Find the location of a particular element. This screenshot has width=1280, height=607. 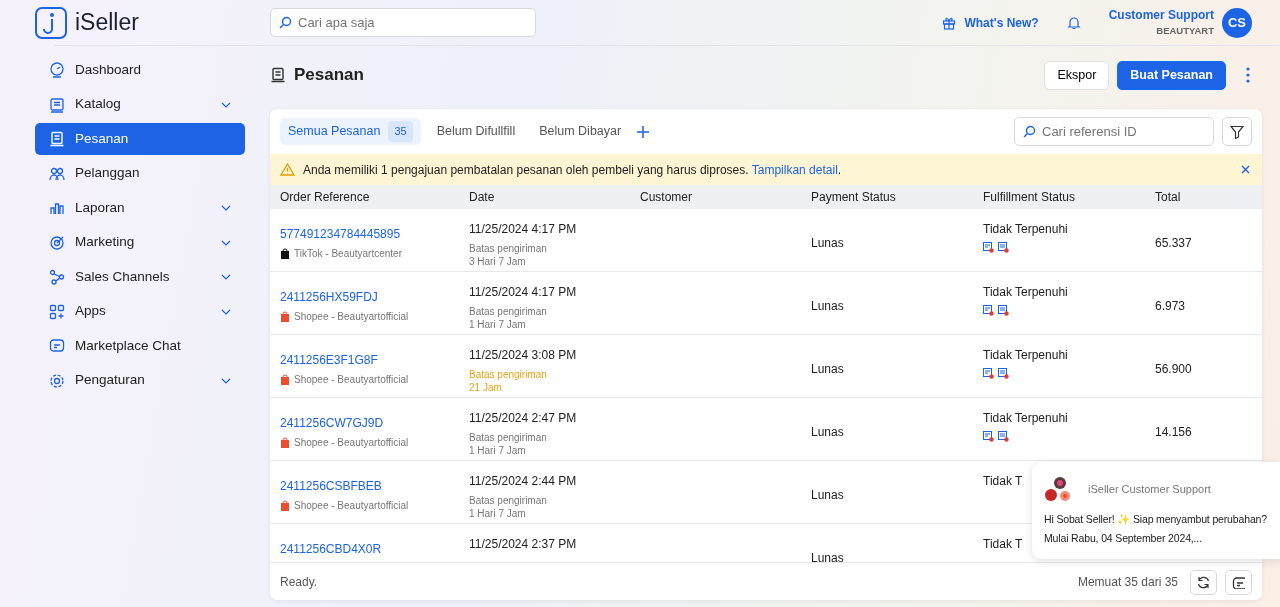

sidebar-item: Laporan is located at coordinates (140, 208).